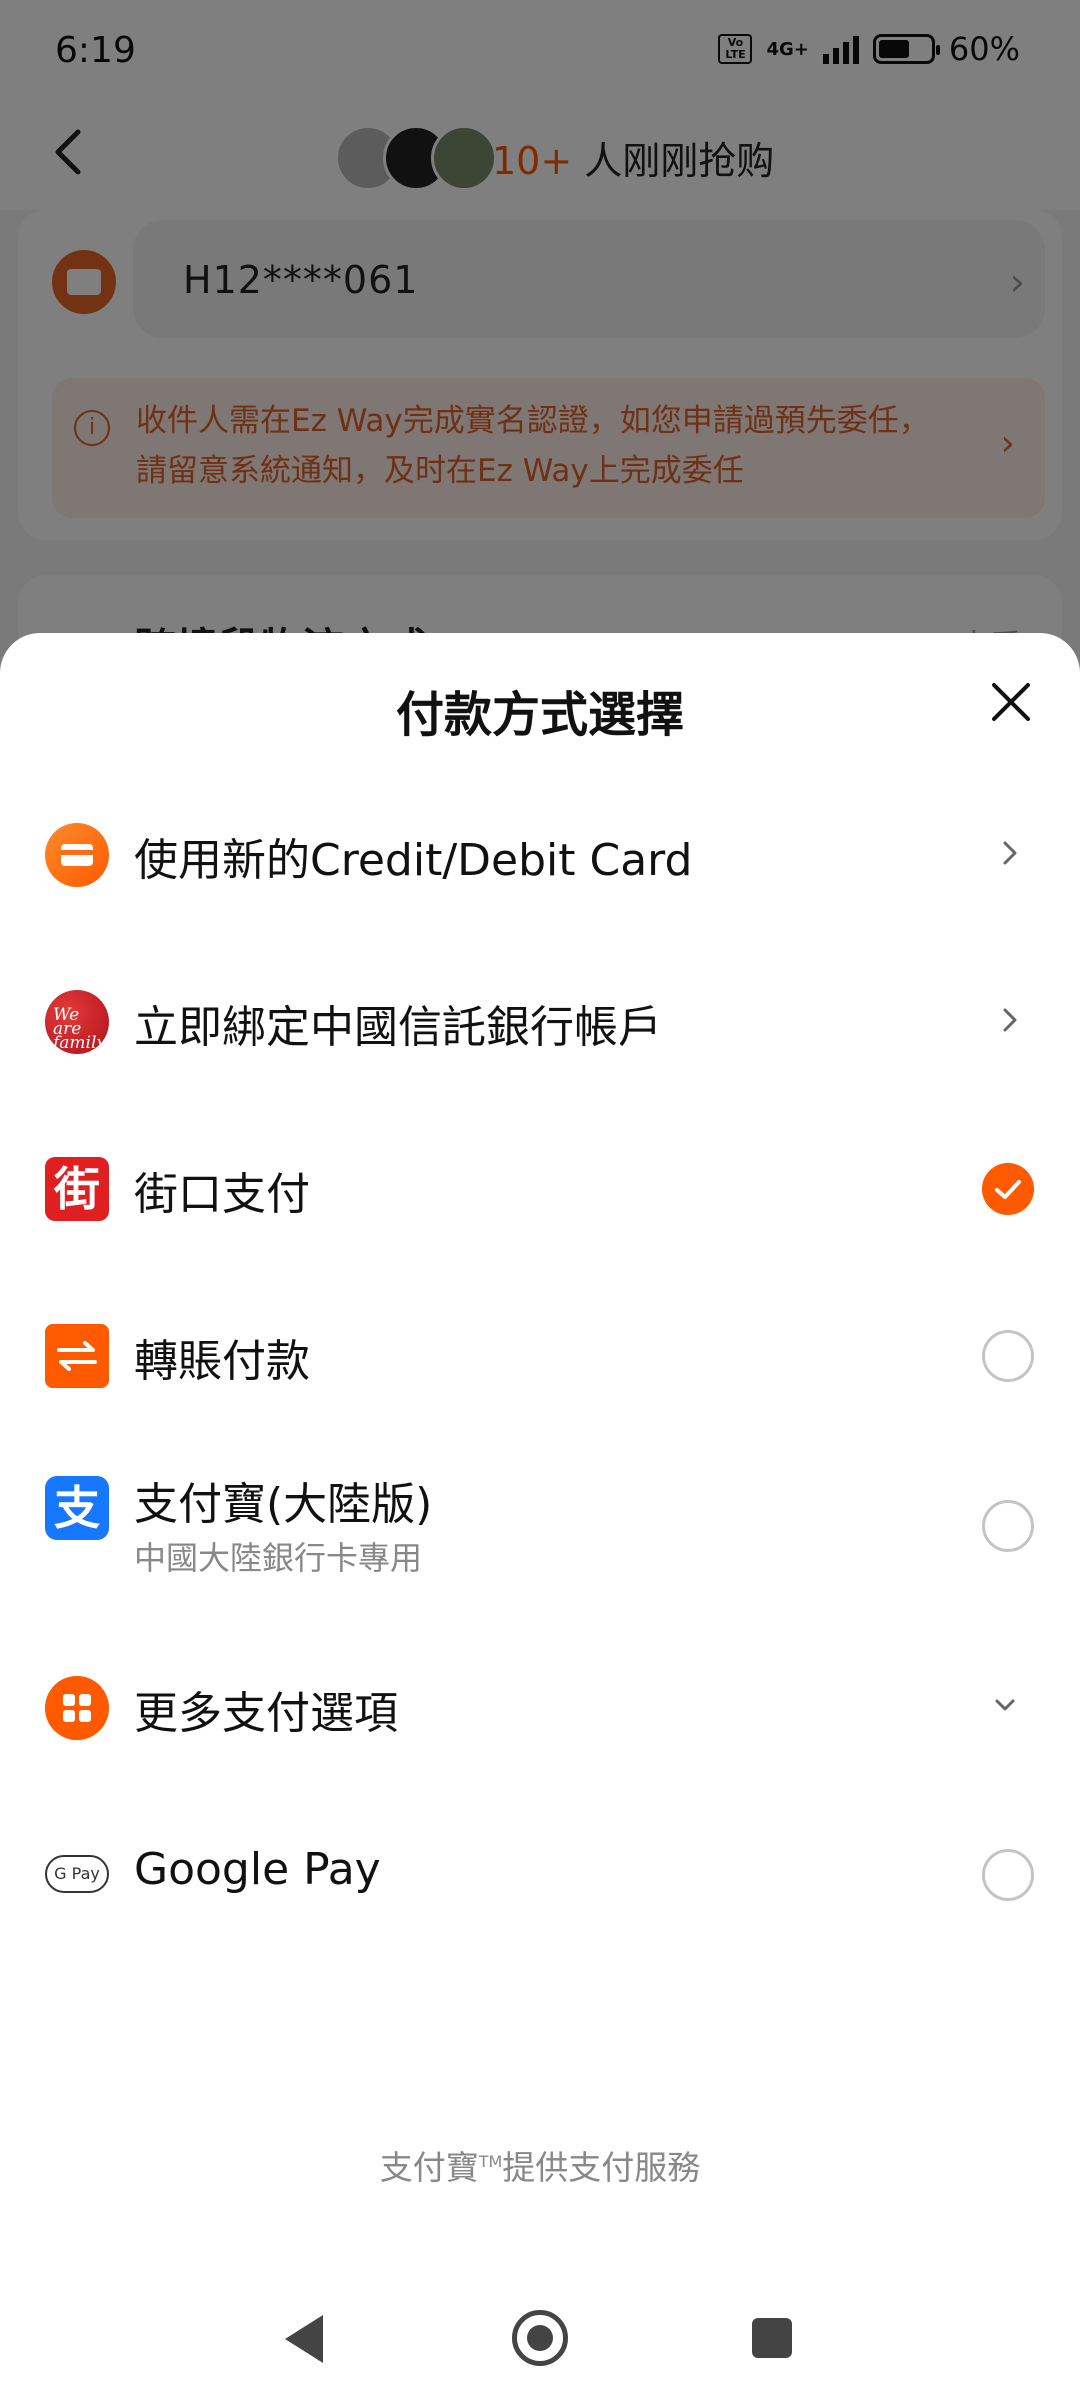  What do you see at coordinates (540, 1708) in the screenshot?
I see `payment-option-more: 更多支付選項` at bounding box center [540, 1708].